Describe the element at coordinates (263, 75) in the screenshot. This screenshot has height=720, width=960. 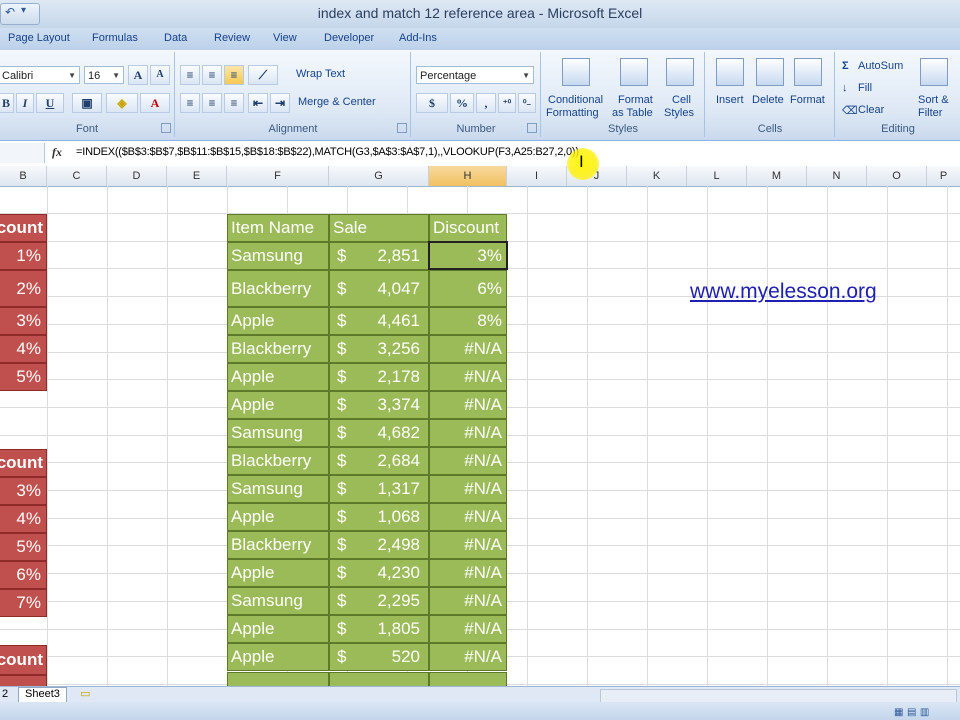
I see `orientation-button: ⟋` at that location.